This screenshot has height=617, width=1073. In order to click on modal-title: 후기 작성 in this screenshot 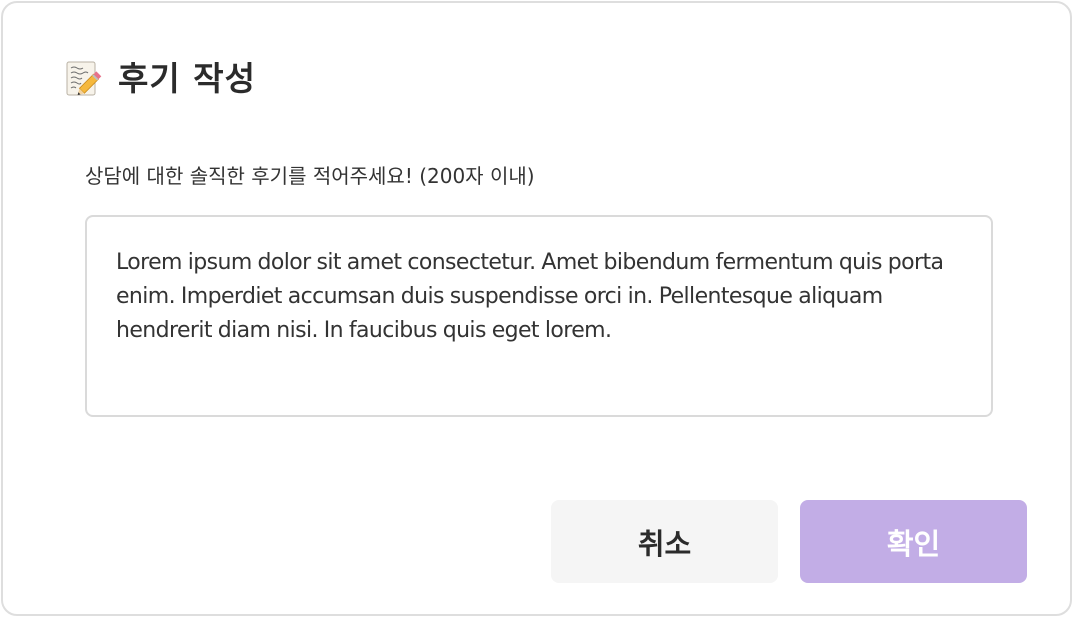, I will do `click(187, 78)`.